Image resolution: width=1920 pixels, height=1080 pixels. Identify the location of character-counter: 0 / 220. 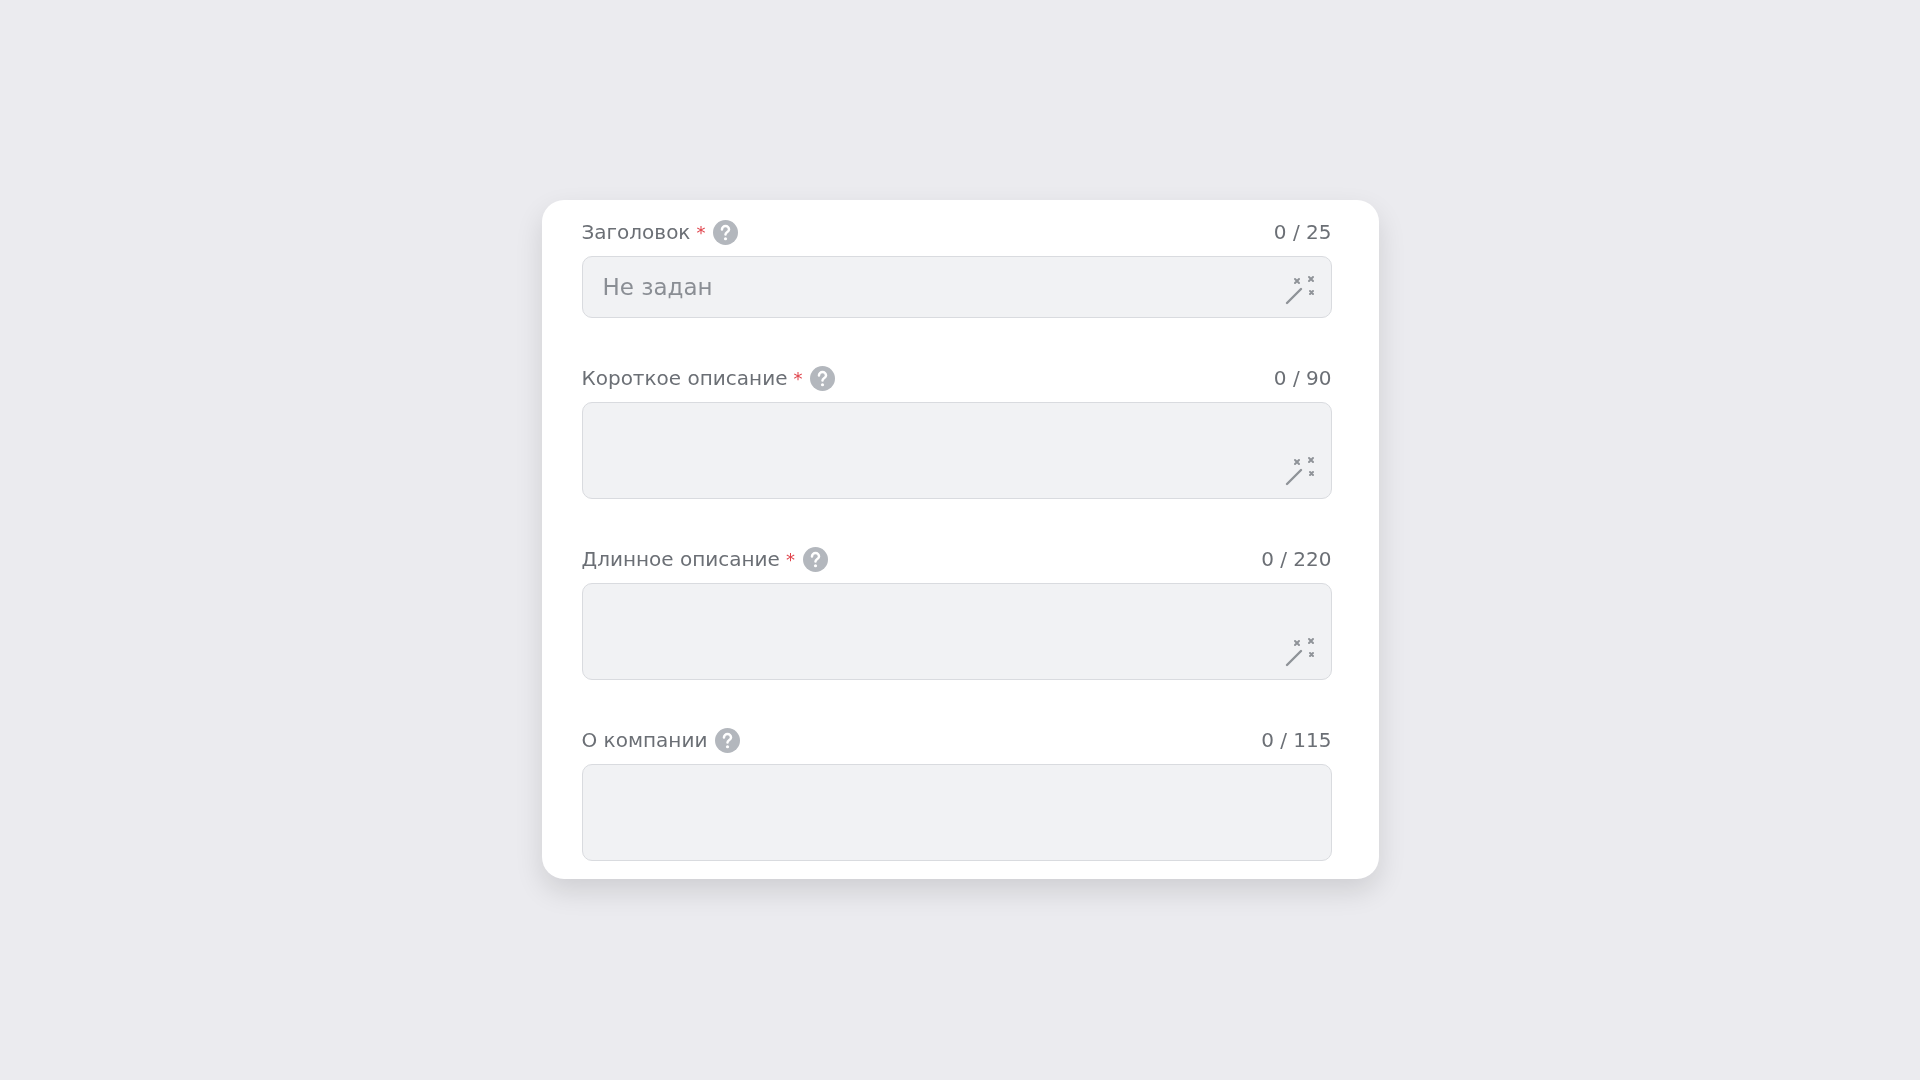
(1296, 559).